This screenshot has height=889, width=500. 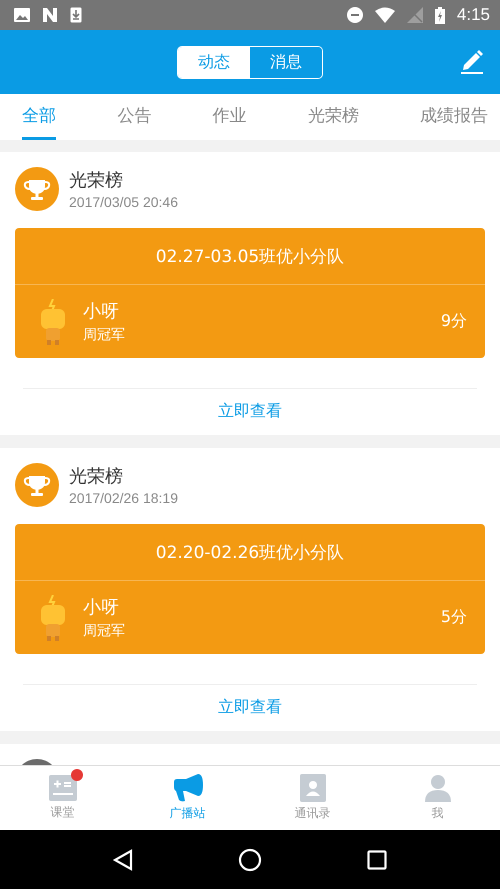 I want to click on filter-tab: 全部, so click(x=39, y=117).